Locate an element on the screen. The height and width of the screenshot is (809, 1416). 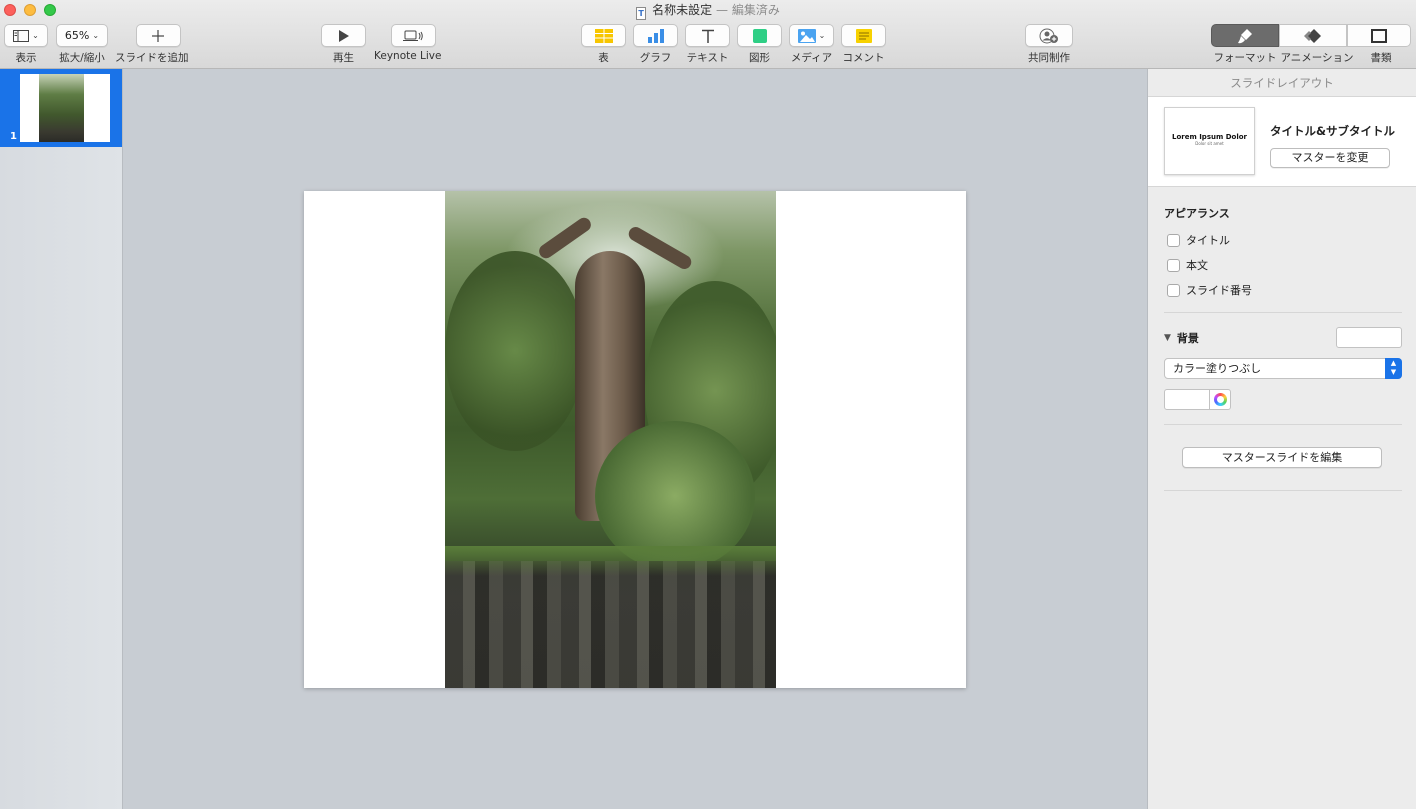
collaborate-control: 共同制作 is located at coordinates (1049, 44).